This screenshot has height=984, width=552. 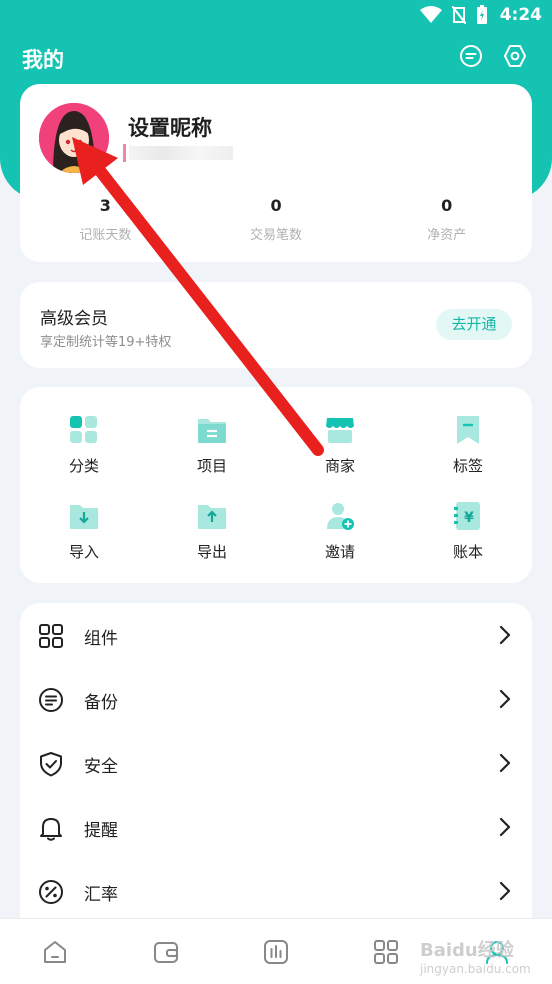 I want to click on feature-invite: 邀请, so click(x=340, y=529).